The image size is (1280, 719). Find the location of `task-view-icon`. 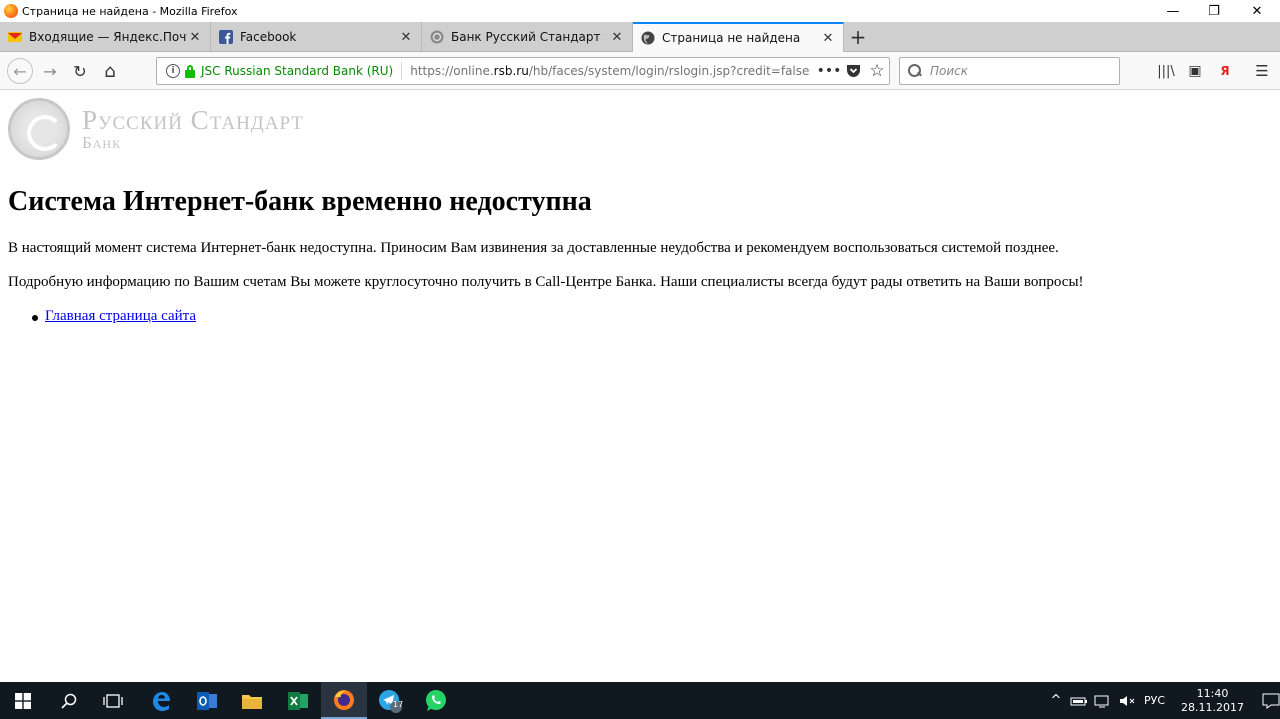

task-view-icon is located at coordinates (113, 700).